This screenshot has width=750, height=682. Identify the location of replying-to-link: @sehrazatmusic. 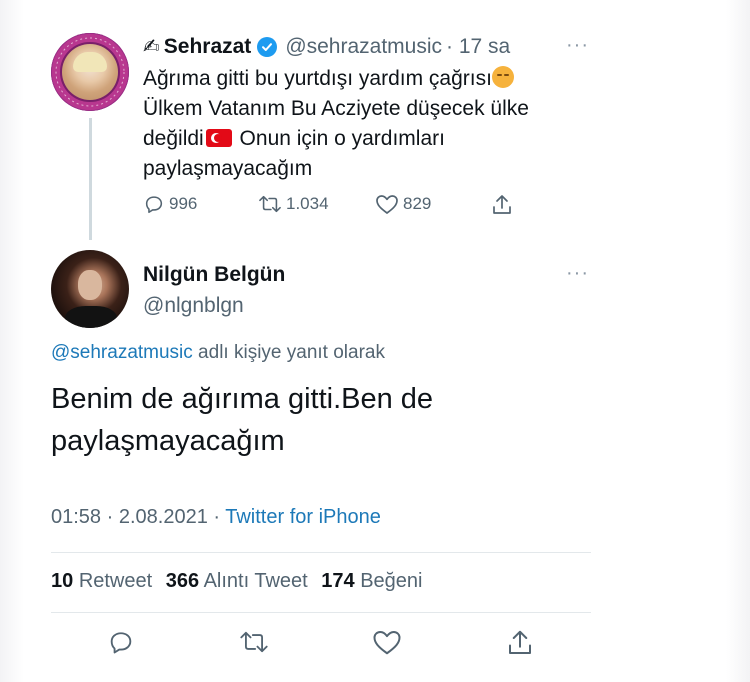
(122, 352).